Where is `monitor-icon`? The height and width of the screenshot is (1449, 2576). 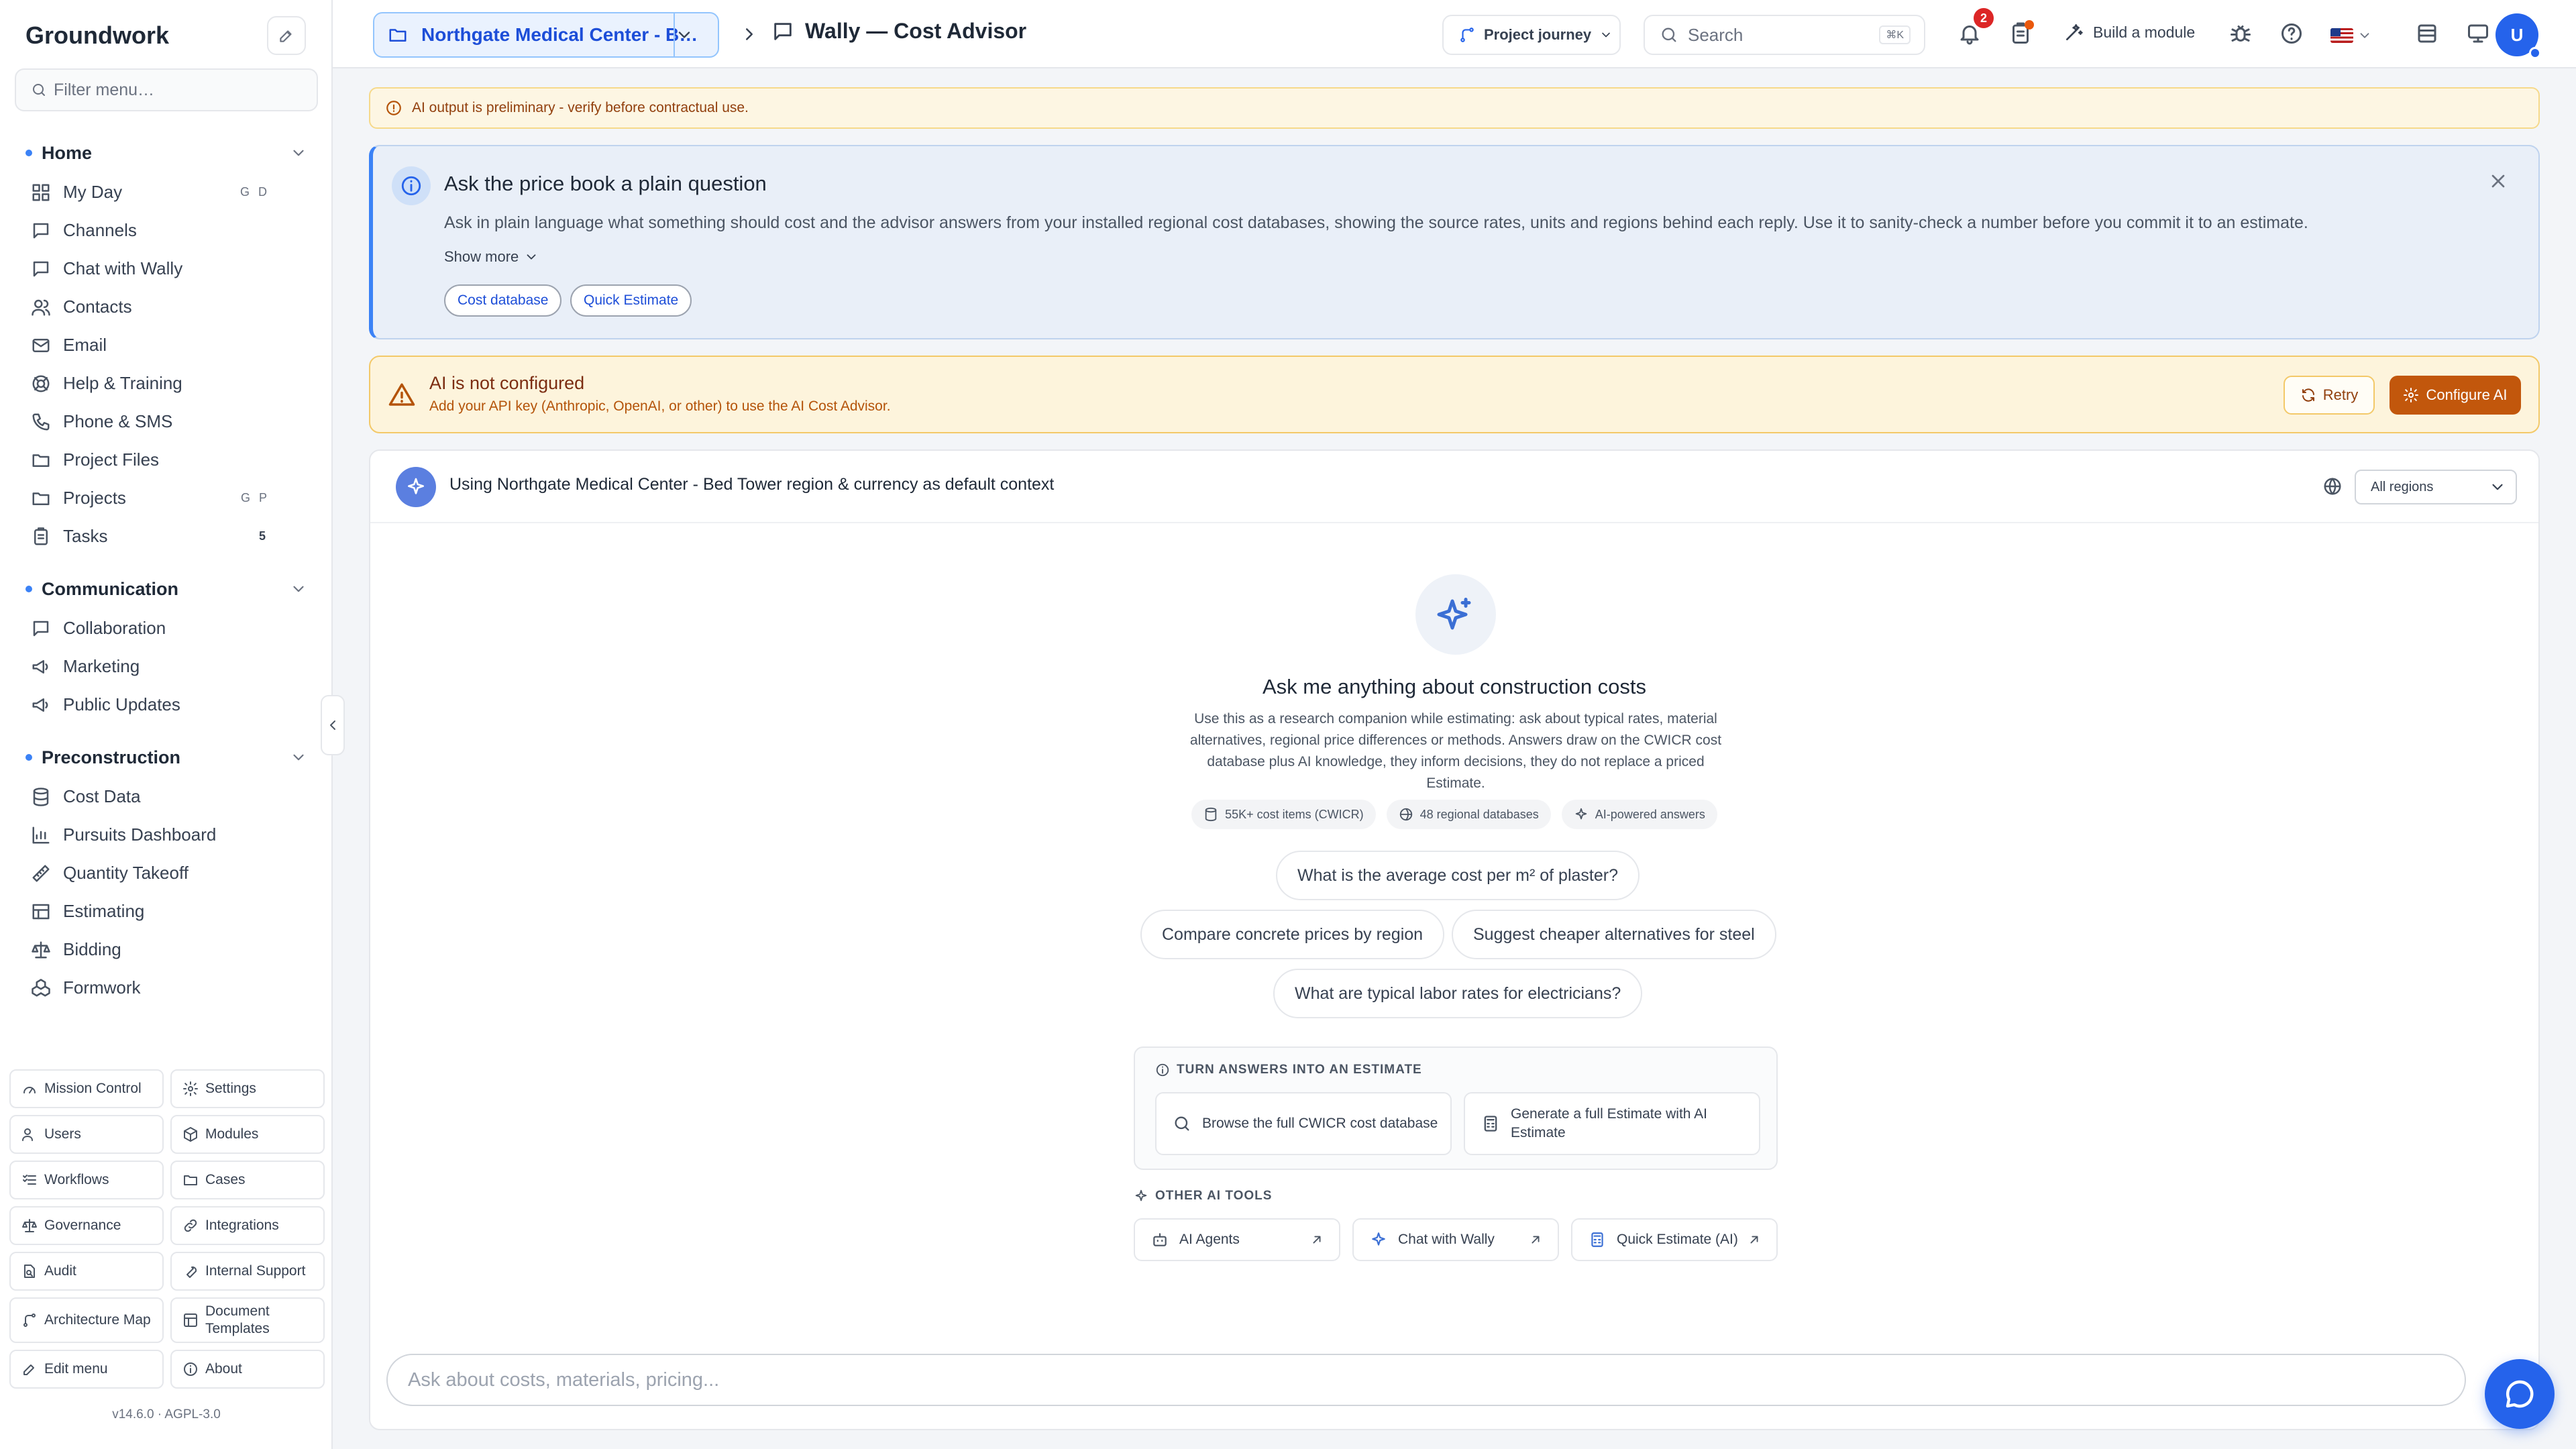 monitor-icon is located at coordinates (2478, 33).